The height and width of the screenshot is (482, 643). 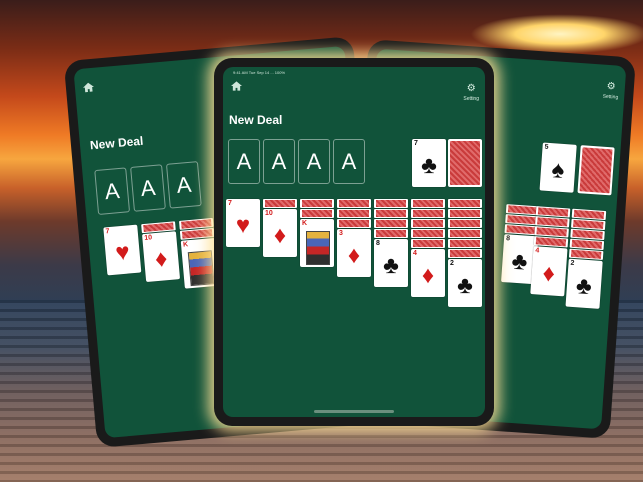 What do you see at coordinates (280, 203) in the screenshot?
I see `tableau-col2-facedown` at bounding box center [280, 203].